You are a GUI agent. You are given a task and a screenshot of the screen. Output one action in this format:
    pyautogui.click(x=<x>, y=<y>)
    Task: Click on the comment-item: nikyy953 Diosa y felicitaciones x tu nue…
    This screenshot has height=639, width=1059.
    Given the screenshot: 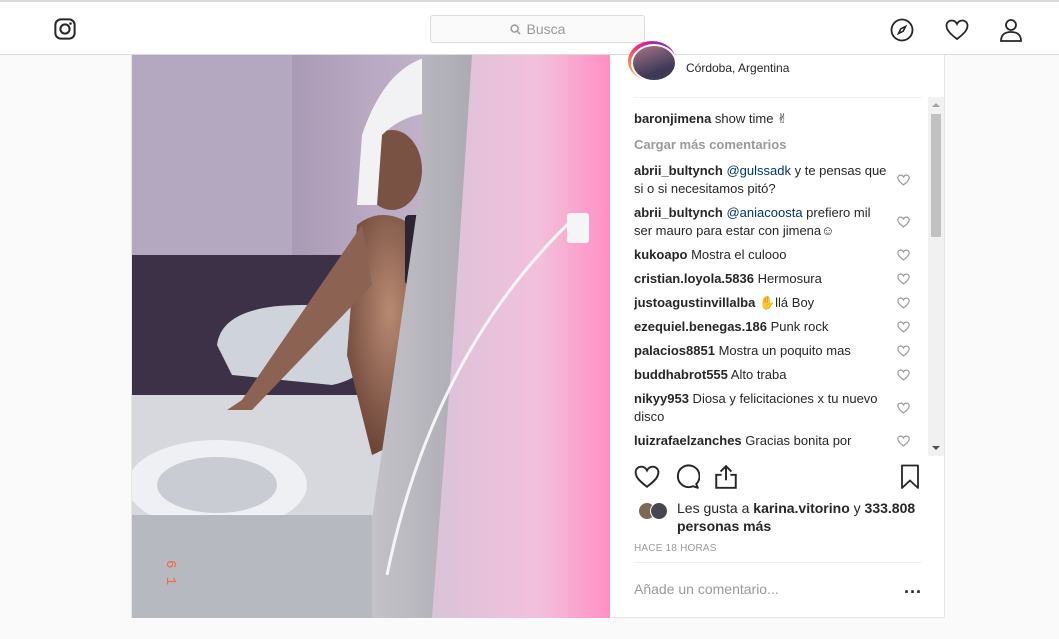 What is the action you would take?
    pyautogui.click(x=778, y=408)
    